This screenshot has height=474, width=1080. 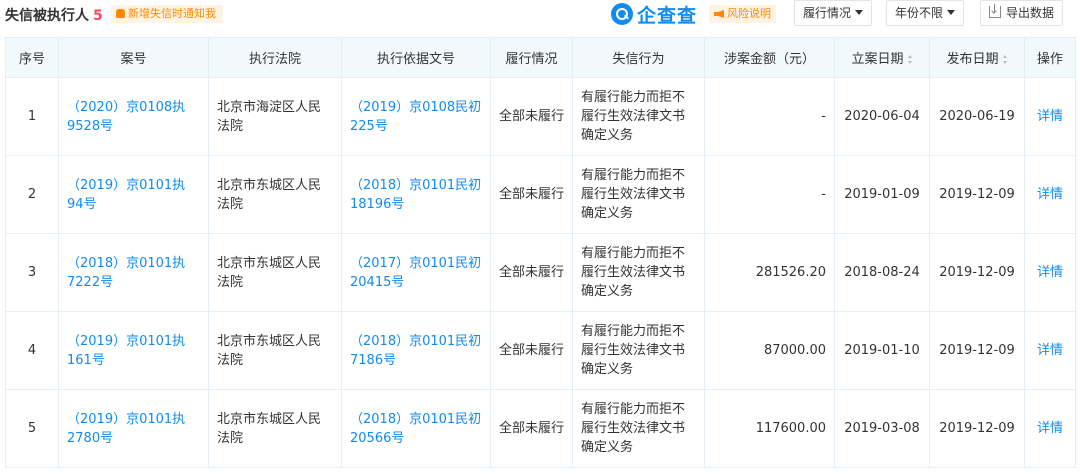 I want to click on risk-info-button: 风险说明, so click(x=742, y=14).